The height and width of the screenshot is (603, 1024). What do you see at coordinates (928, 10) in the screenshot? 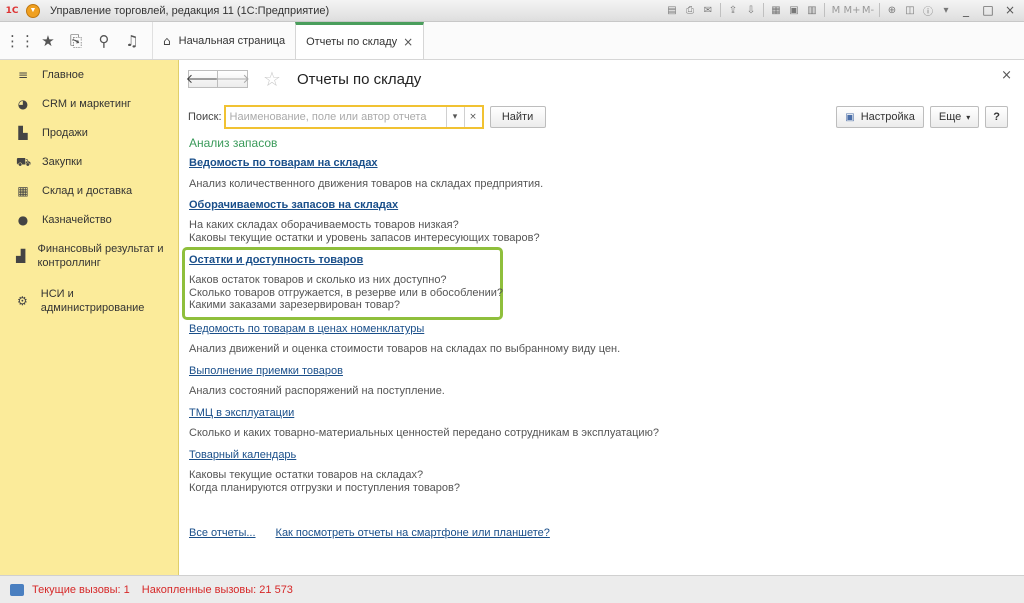
I see `info-icon: ⓘ` at bounding box center [928, 10].